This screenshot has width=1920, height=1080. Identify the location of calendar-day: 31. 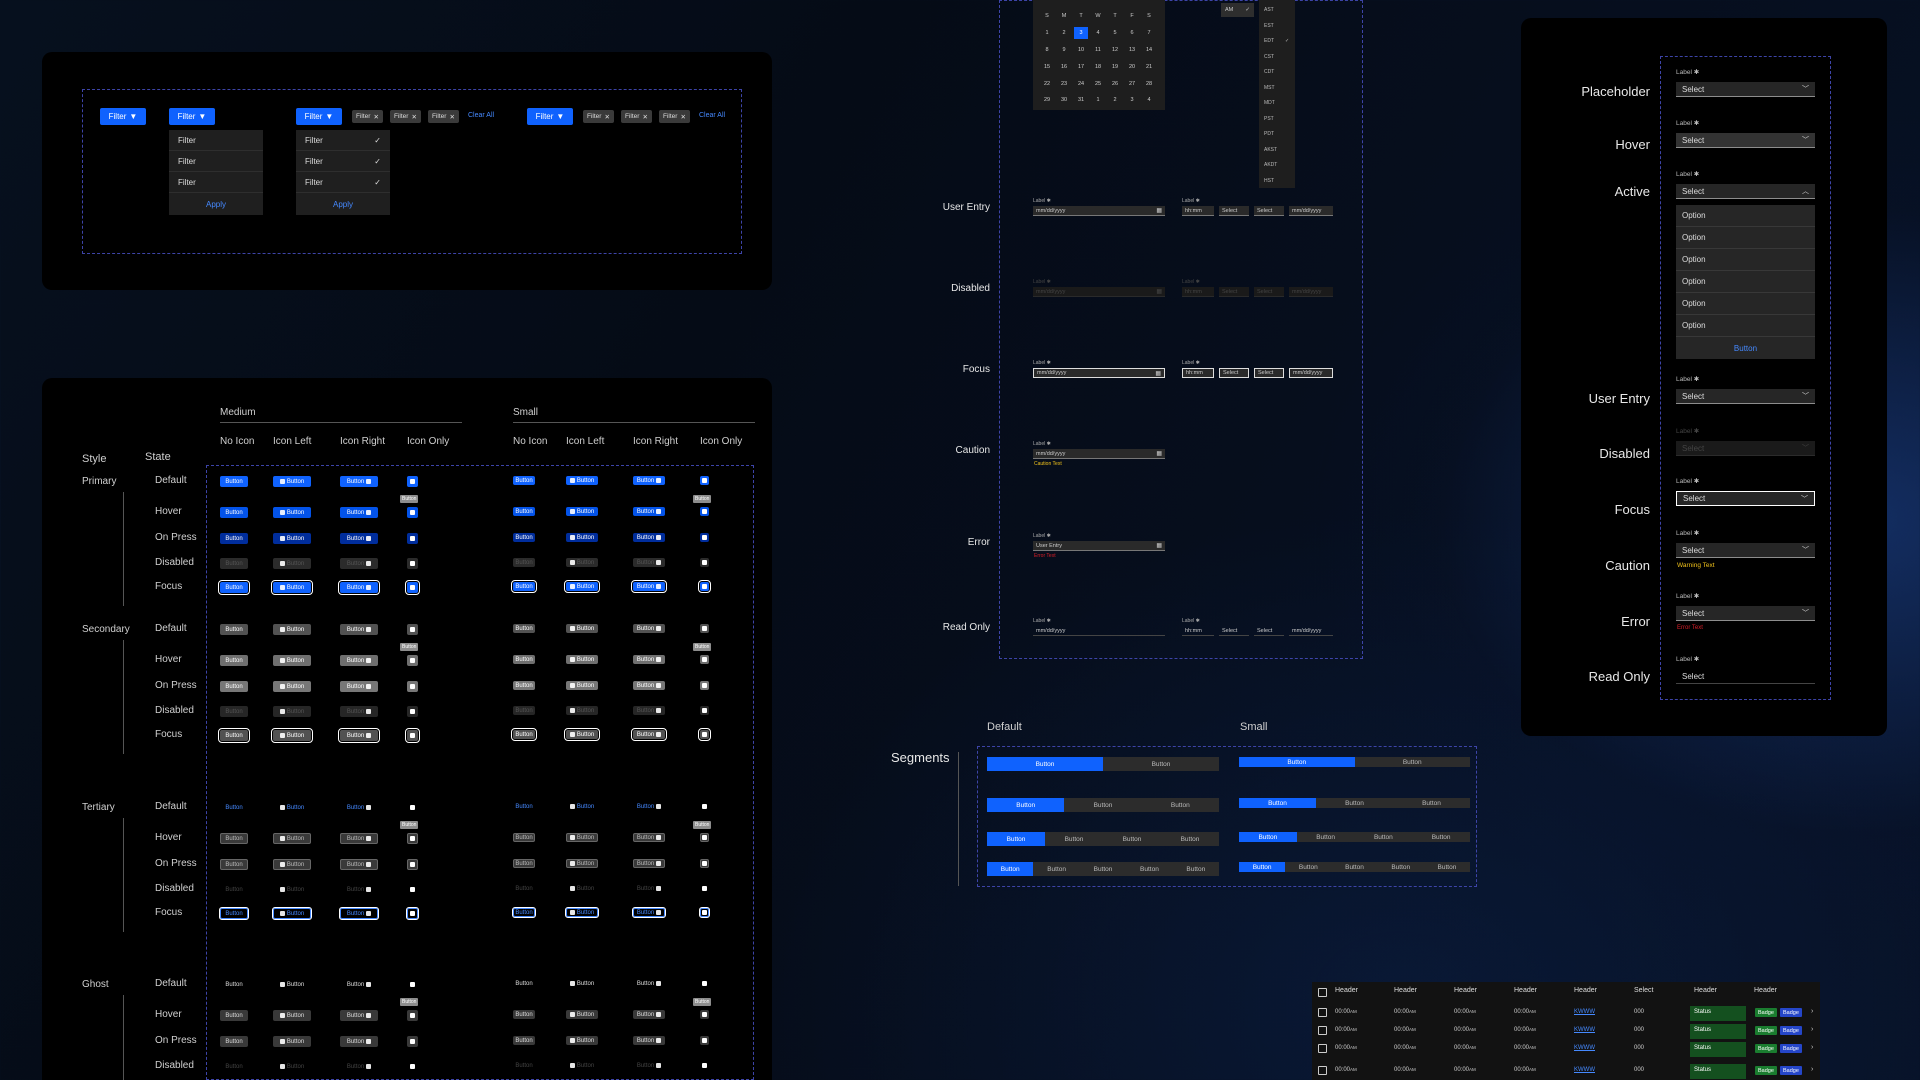
(1081, 100).